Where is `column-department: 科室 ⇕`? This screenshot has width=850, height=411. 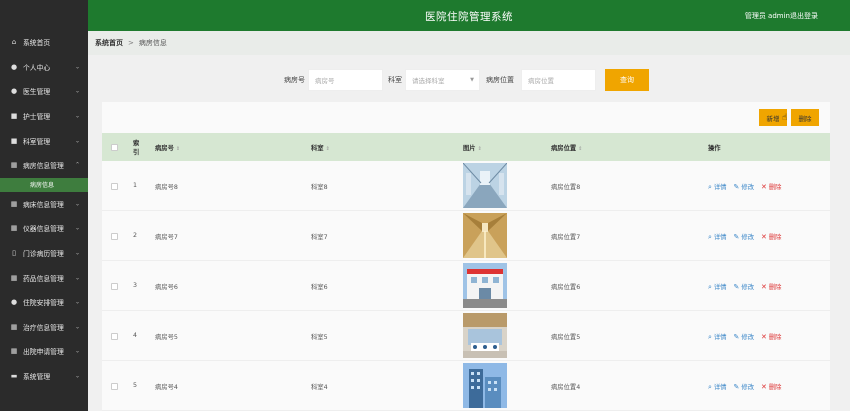
column-department: 科室 ⇕ is located at coordinates (320, 147).